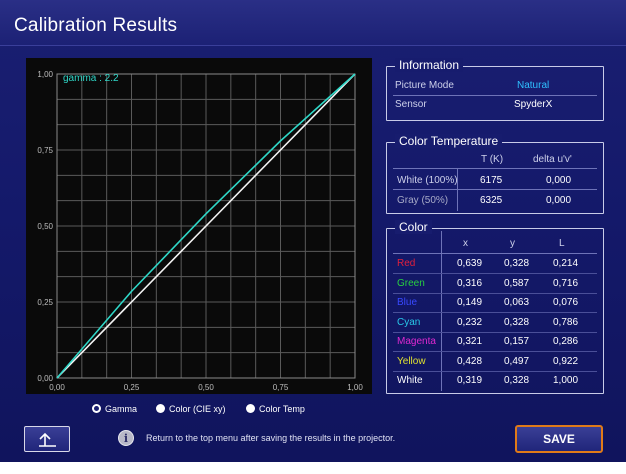  I want to click on back-button, so click(47, 439).